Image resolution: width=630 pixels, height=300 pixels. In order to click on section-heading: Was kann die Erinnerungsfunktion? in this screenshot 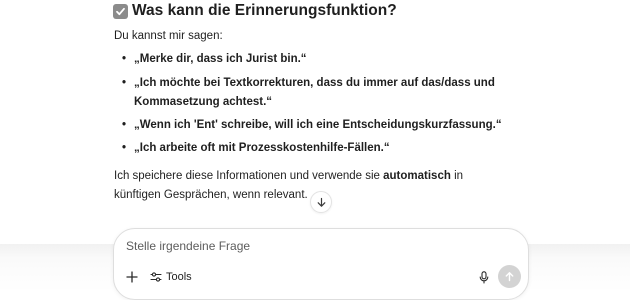, I will do `click(255, 11)`.